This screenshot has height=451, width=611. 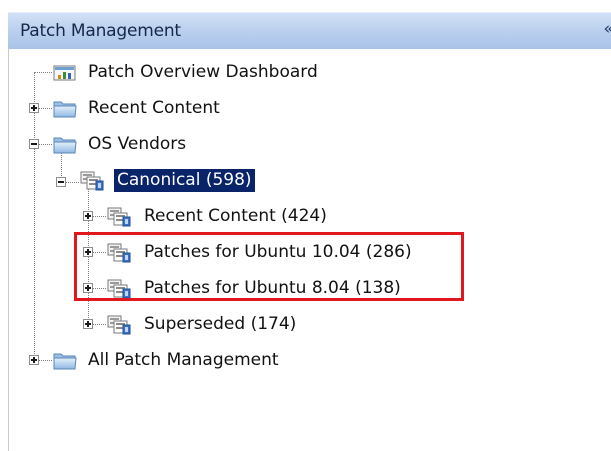 What do you see at coordinates (88, 324) in the screenshot?
I see `expand-superseded-toggle` at bounding box center [88, 324].